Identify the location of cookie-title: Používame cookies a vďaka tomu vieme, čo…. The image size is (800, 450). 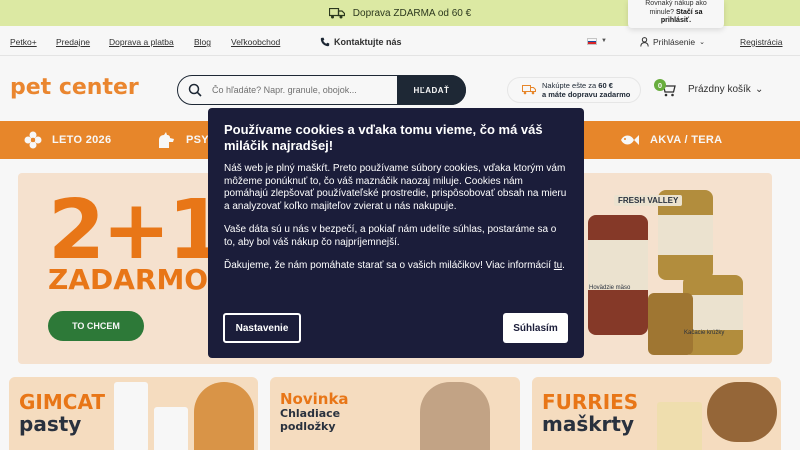
(383, 137).